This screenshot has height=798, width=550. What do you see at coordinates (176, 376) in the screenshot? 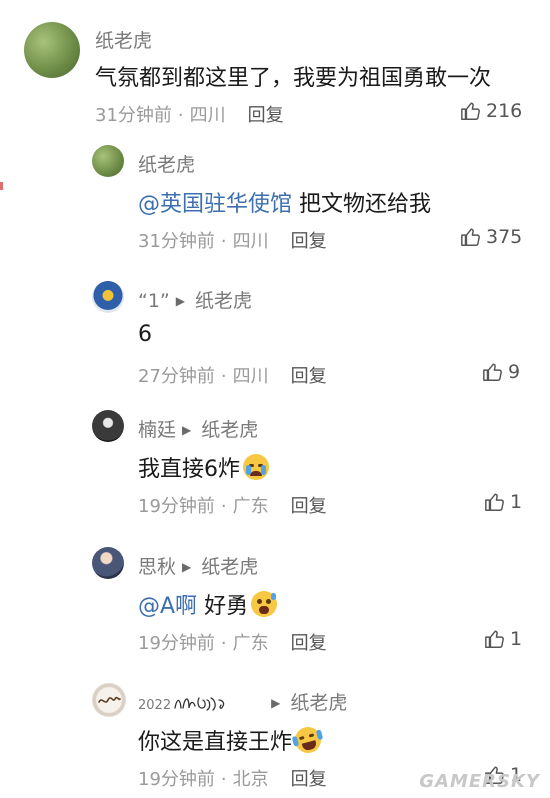
I see `comment-time: 27分钟前` at bounding box center [176, 376].